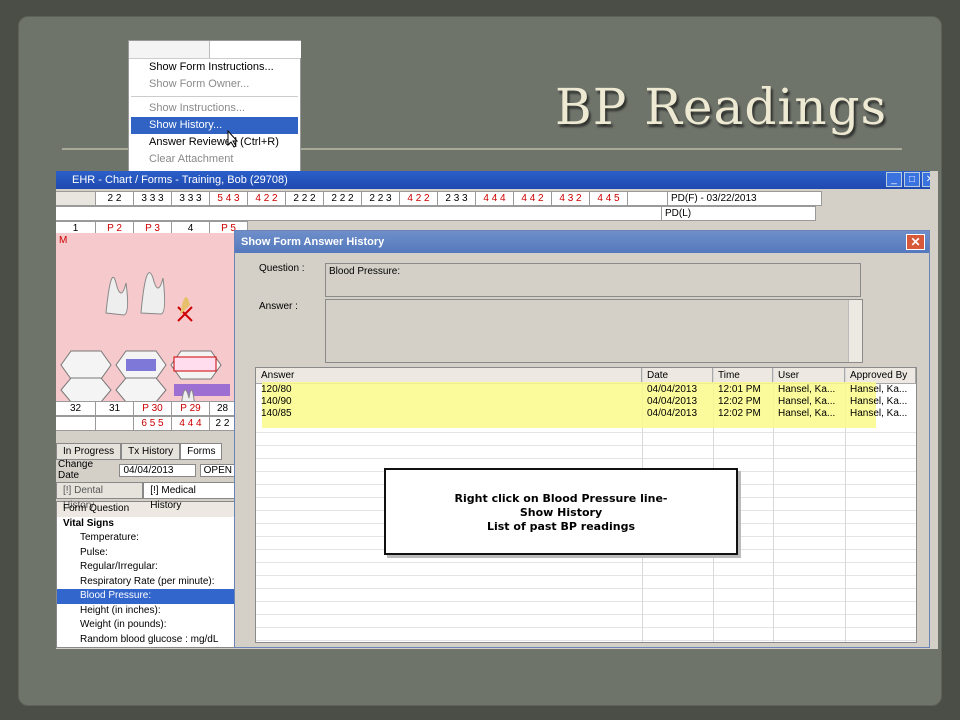  What do you see at coordinates (146, 610) in the screenshot?
I see `question-row: Height (in inches):` at bounding box center [146, 610].